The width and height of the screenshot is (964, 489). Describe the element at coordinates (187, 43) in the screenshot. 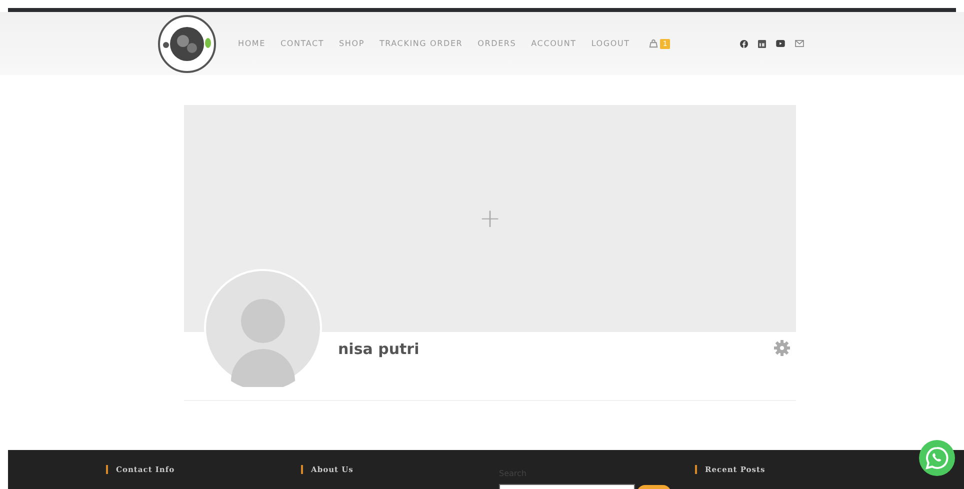

I see `logo` at that location.